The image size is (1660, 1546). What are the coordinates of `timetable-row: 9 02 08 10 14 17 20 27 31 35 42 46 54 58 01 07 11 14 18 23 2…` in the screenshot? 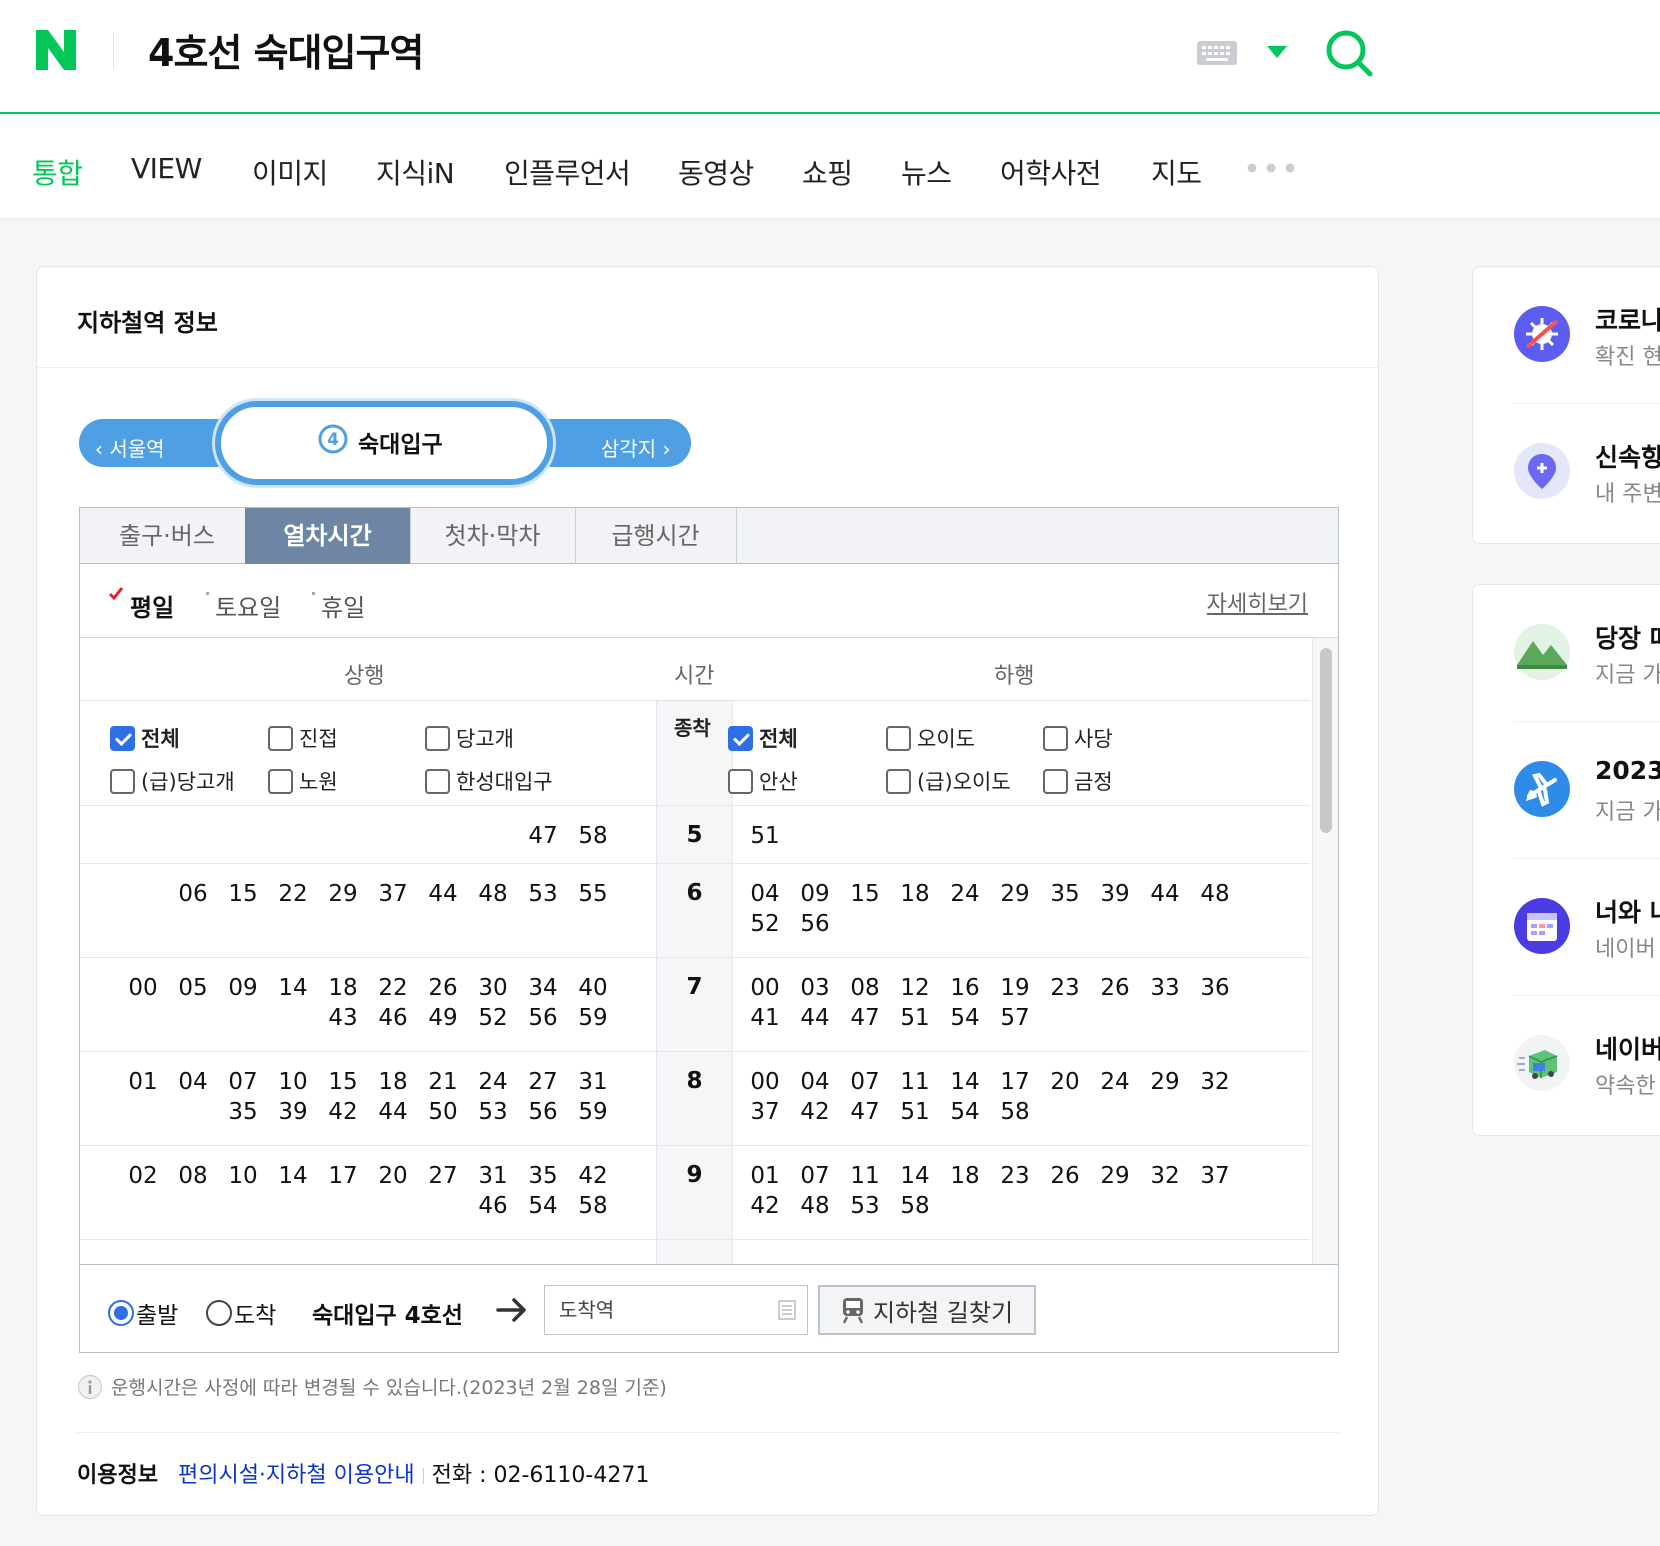 It's located at (695, 1193).